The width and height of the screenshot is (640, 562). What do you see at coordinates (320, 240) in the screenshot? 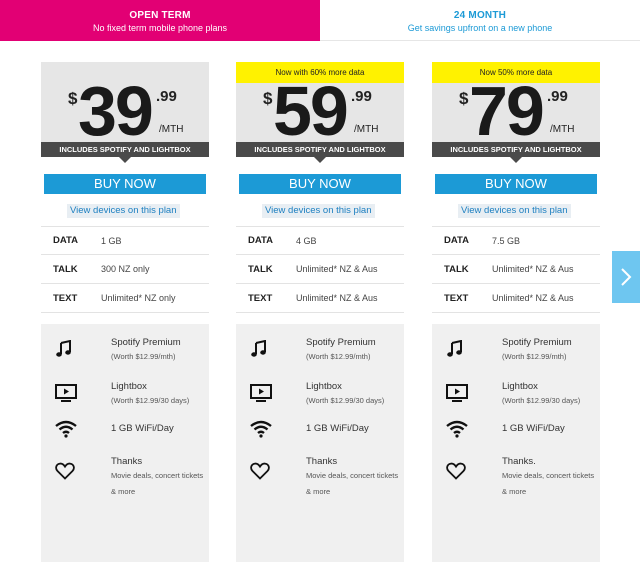
I see `spec-row-data: DATA 4 GB` at bounding box center [320, 240].